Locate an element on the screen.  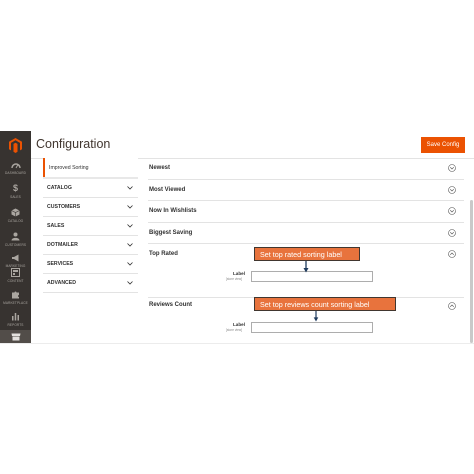
section-title: Reviews Count is located at coordinates (171, 305).